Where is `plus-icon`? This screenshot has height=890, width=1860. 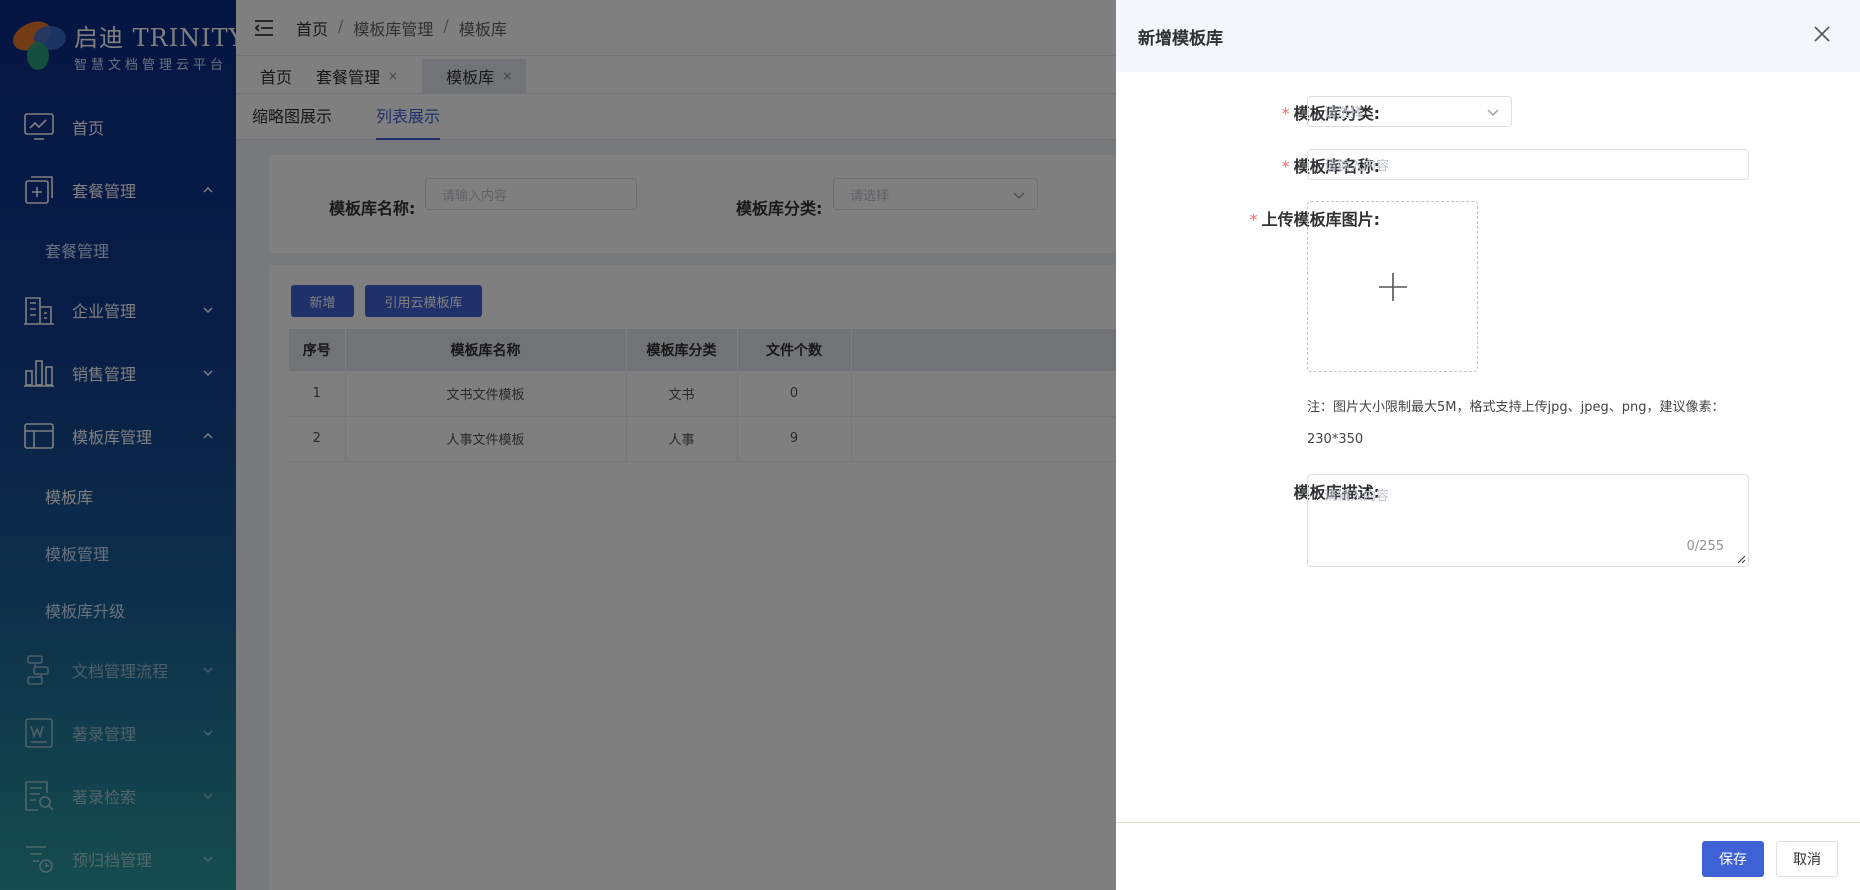 plus-icon is located at coordinates (1392, 286).